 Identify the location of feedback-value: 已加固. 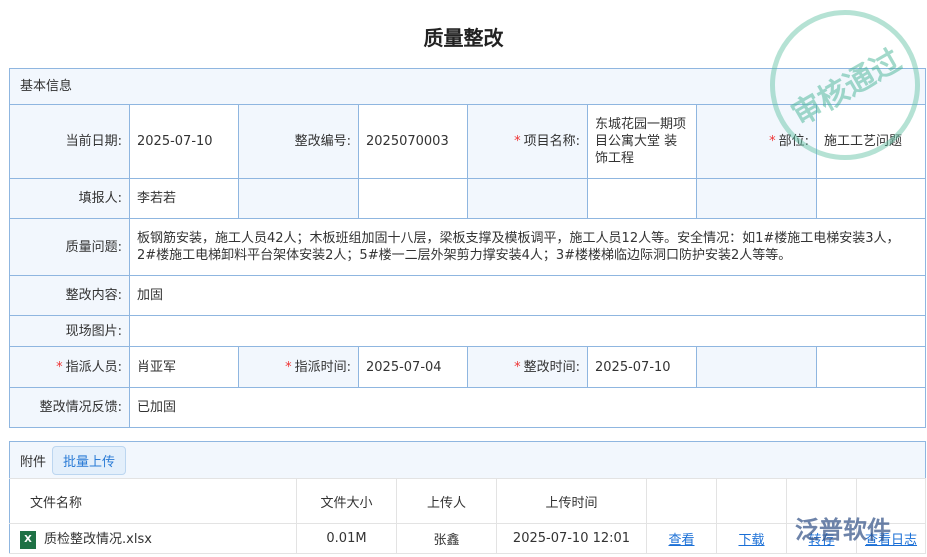
(527, 407).